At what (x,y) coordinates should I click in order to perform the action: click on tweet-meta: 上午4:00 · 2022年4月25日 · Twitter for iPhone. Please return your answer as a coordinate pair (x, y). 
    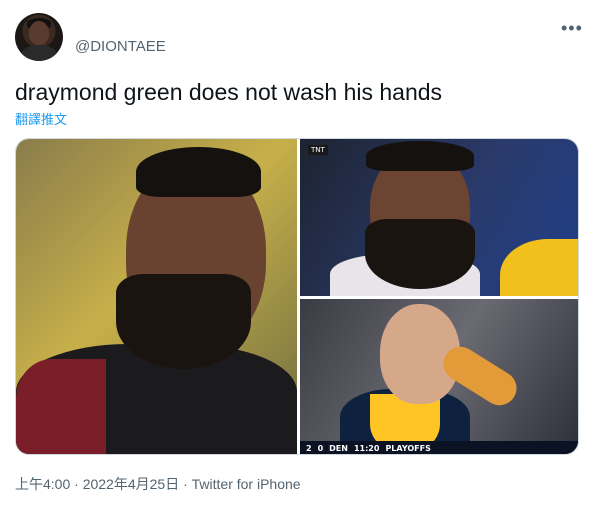
    Looking at the image, I should click on (158, 484).